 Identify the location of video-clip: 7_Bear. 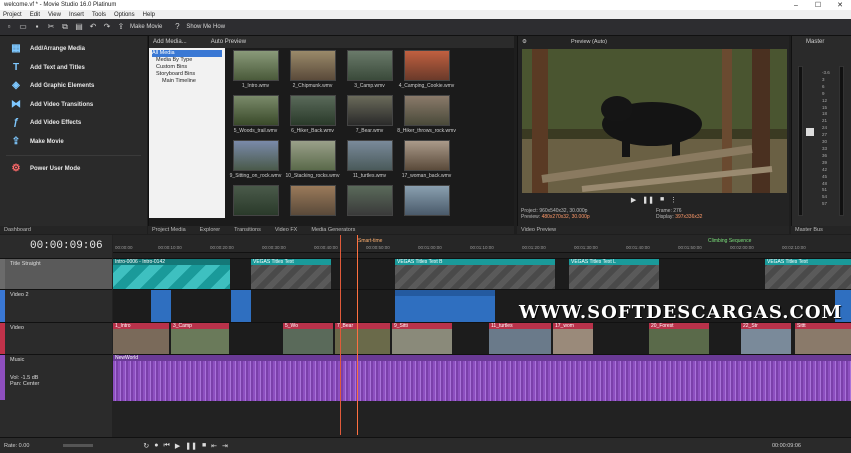
(362, 339).